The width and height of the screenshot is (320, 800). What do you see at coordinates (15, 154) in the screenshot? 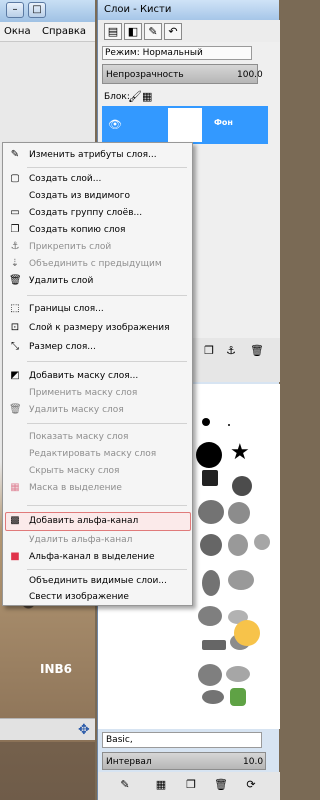
I see `edit-icon: ✎` at bounding box center [15, 154].